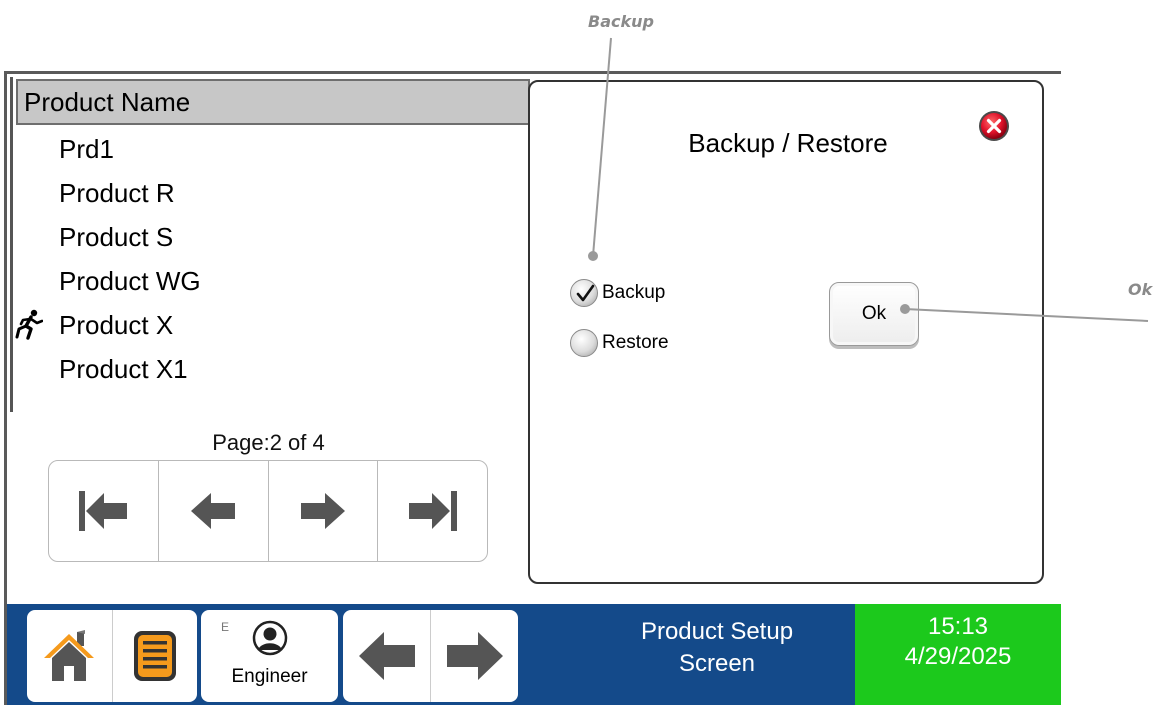  Describe the element at coordinates (717, 631) in the screenshot. I see `screen-title-line1: Product Setup` at that location.